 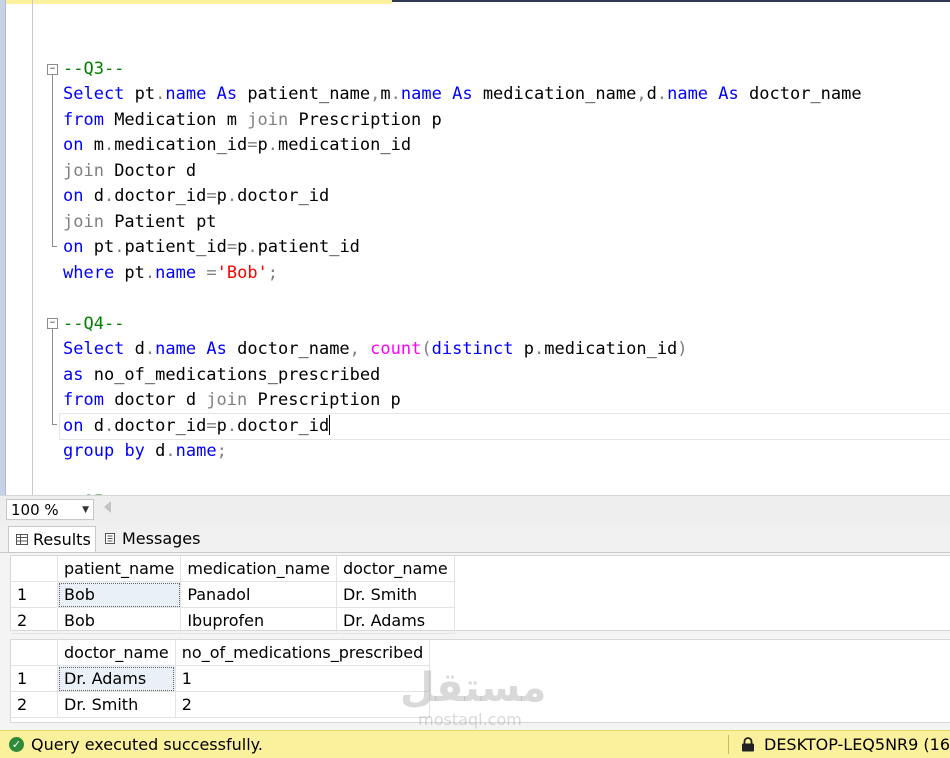 What do you see at coordinates (671, 1) in the screenshot?
I see `editor-top-border` at bounding box center [671, 1].